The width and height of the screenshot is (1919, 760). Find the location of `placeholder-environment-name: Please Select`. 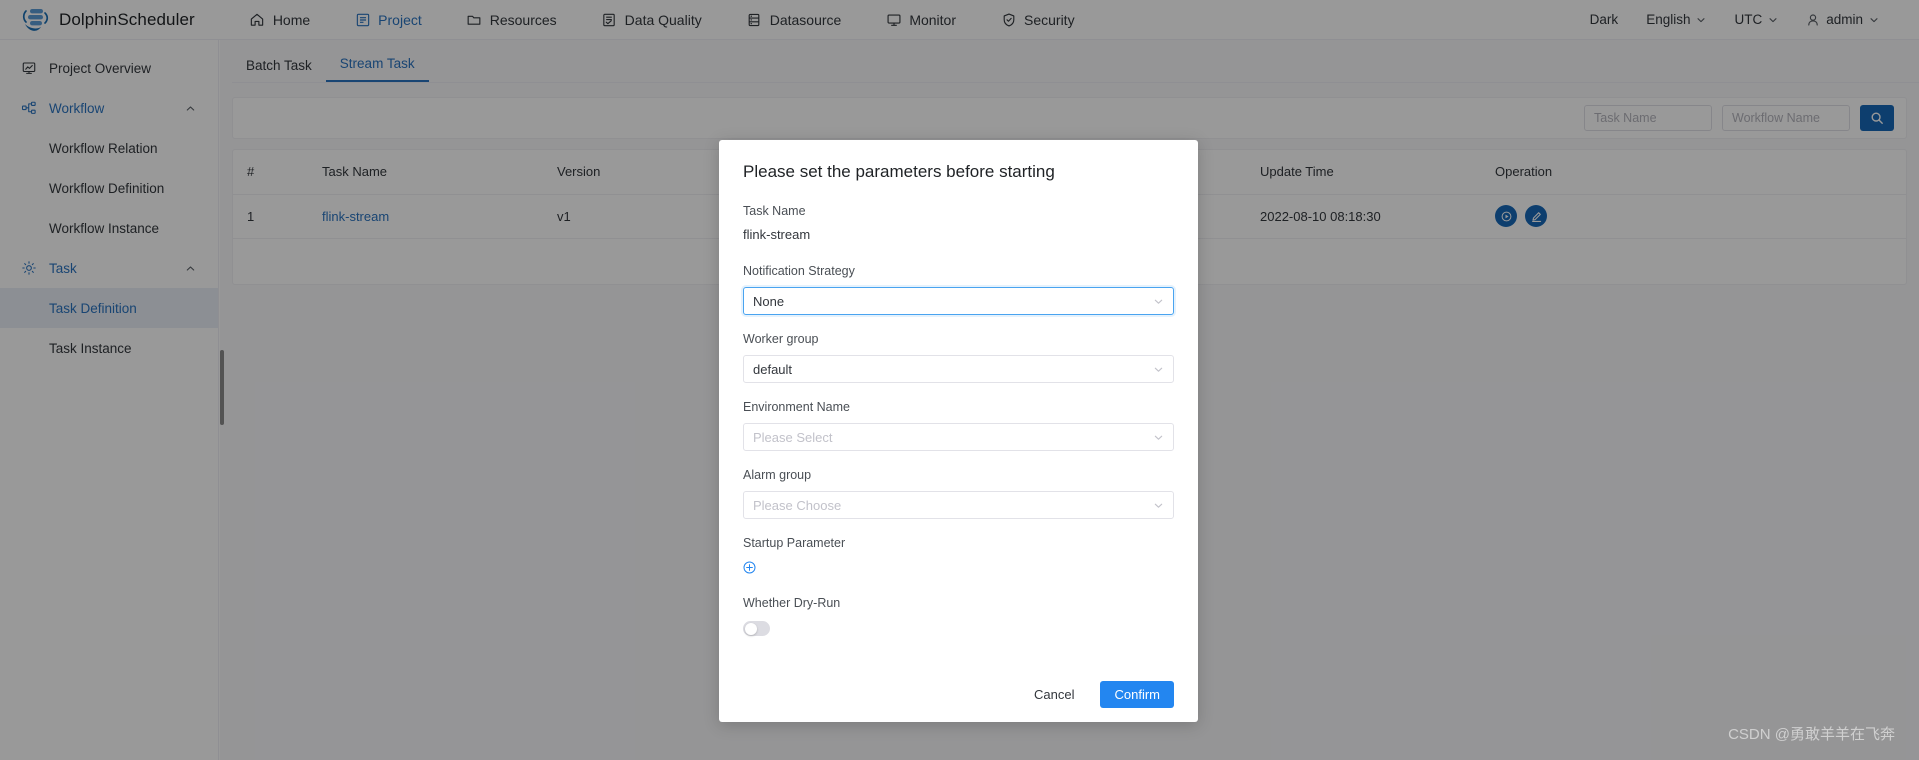

placeholder-environment-name: Please Select is located at coordinates (793, 437).